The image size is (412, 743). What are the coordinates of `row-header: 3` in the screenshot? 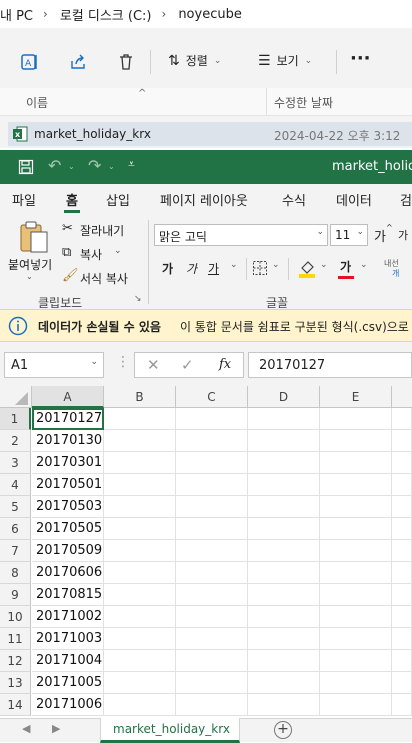 It's located at (15, 463).